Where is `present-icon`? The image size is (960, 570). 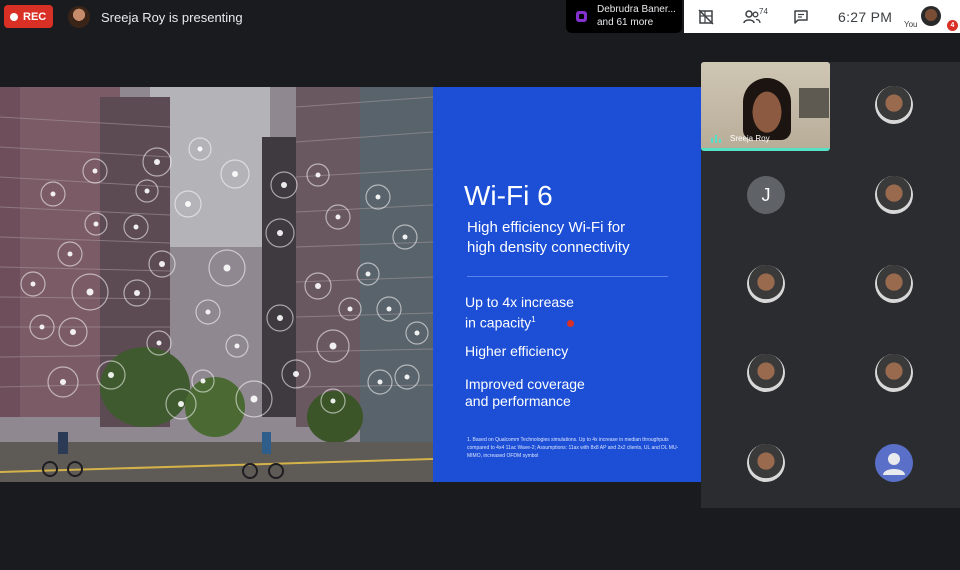
present-icon is located at coordinates (581, 16).